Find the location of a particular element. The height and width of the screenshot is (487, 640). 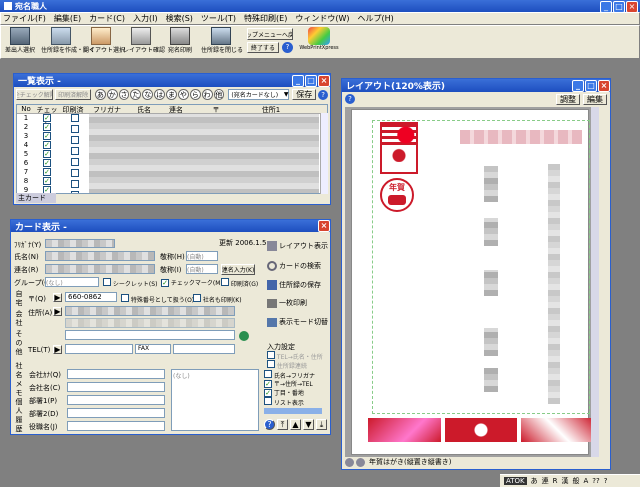

printed-clear-button: 印刷済解除 is located at coordinates (73, 94).